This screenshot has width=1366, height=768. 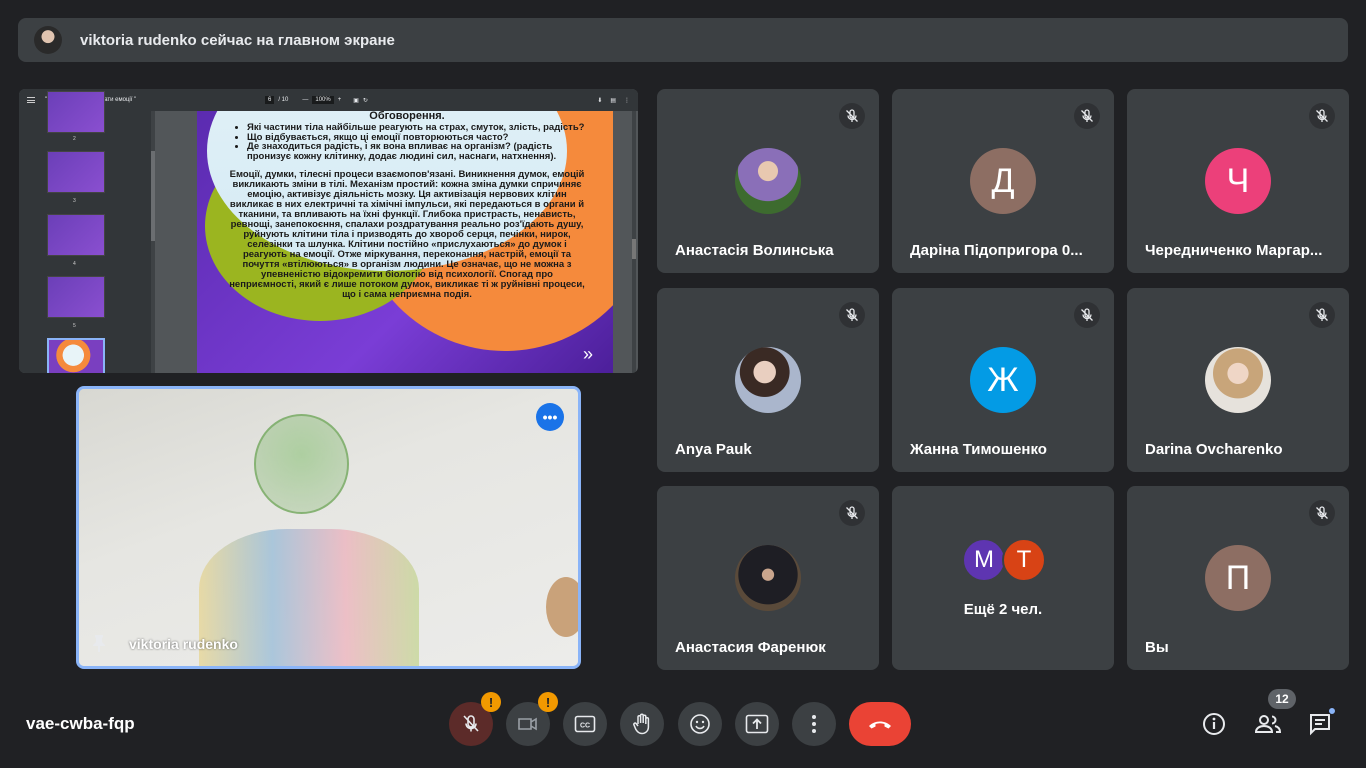 What do you see at coordinates (600, 100) in the screenshot?
I see `download-icon: ⬇` at bounding box center [600, 100].